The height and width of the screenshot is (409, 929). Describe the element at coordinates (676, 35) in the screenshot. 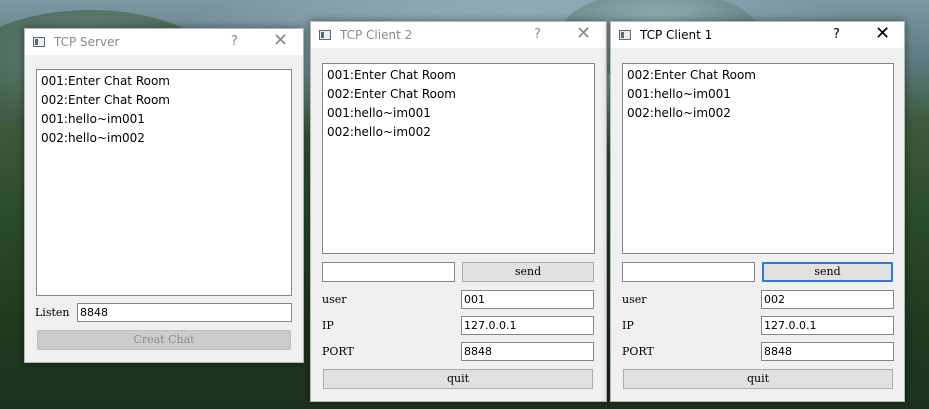

I see `window-title: TCP Client 1` at that location.